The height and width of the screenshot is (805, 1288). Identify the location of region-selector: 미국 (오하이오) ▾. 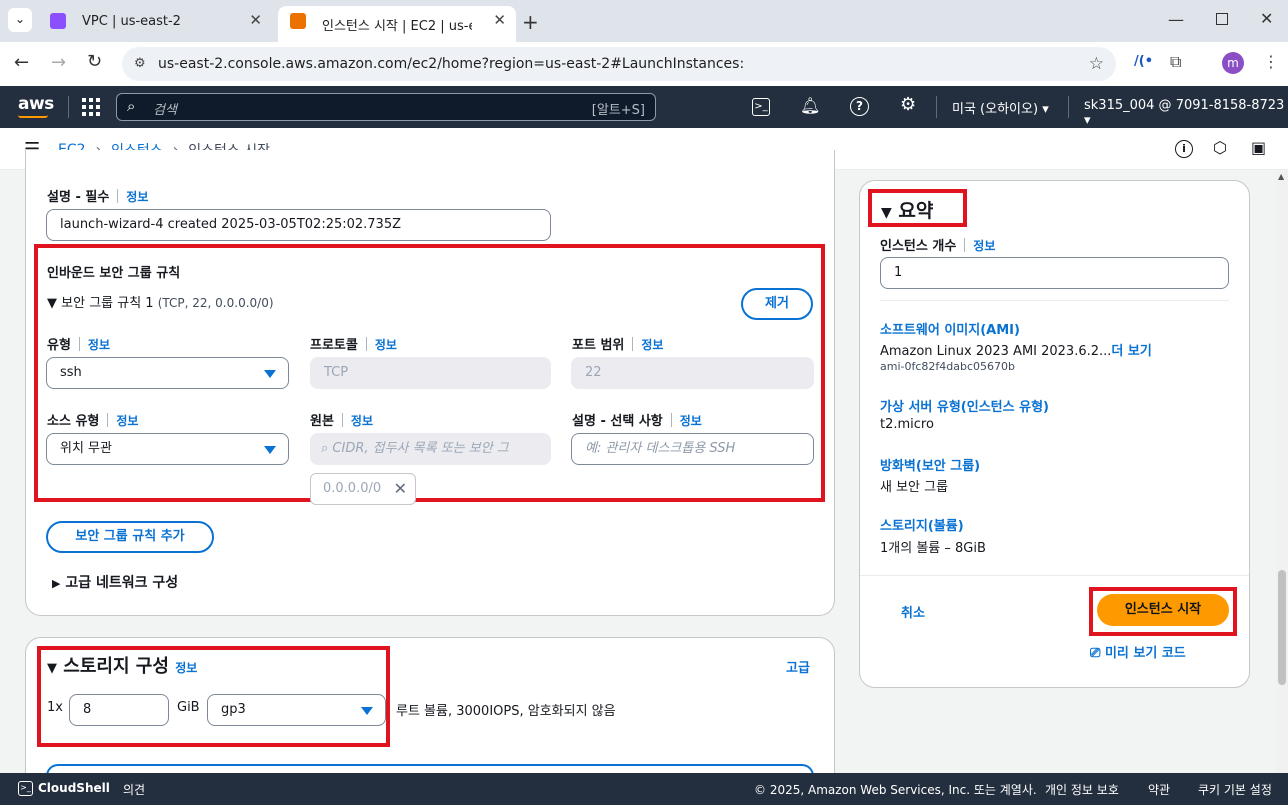
(1000, 107).